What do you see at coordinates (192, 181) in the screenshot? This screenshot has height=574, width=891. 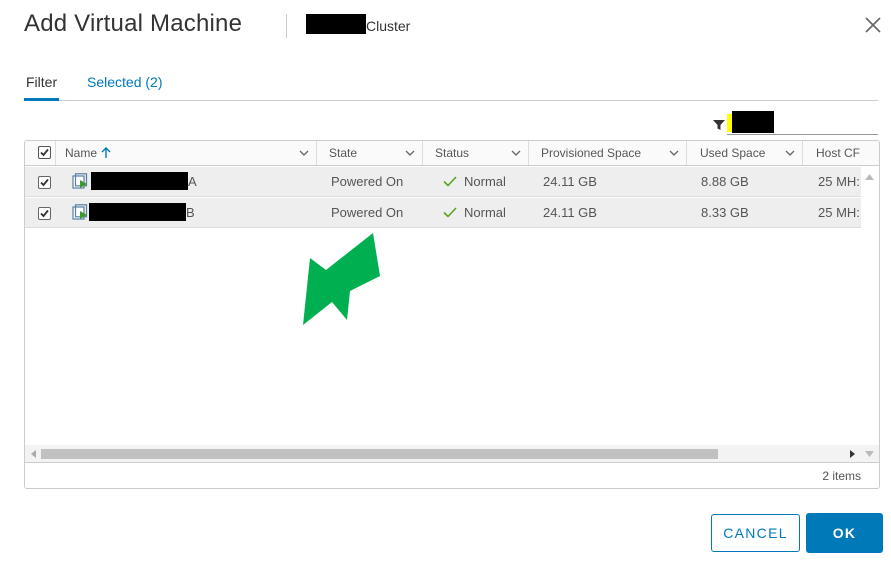 I see `vm-name-suffix: A` at bounding box center [192, 181].